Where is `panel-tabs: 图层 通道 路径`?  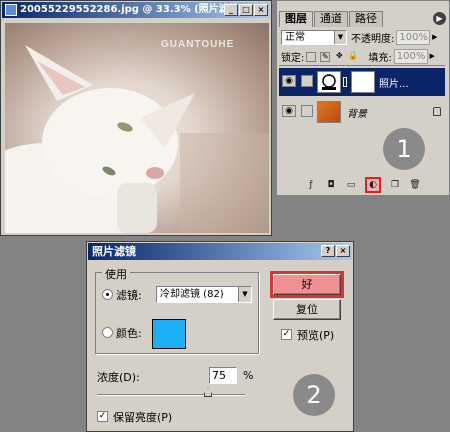 panel-tabs: 图层 通道 路径 is located at coordinates (331, 19).